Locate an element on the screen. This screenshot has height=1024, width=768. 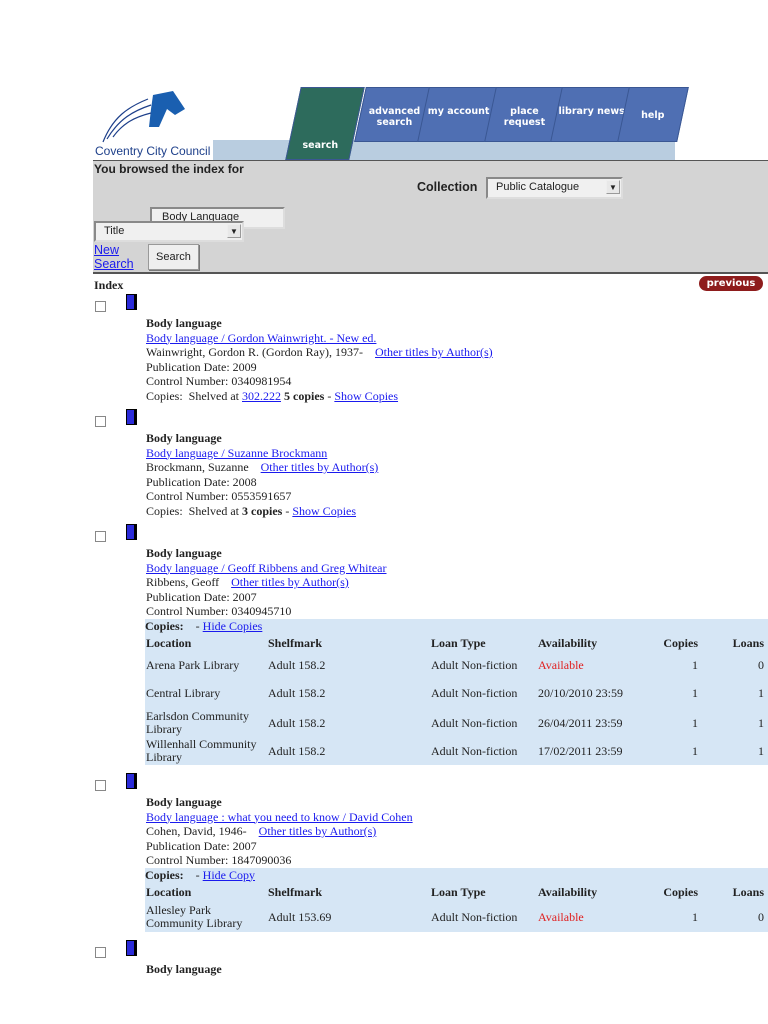
hide-copies-link: Hide Copies is located at coordinates (233, 626).